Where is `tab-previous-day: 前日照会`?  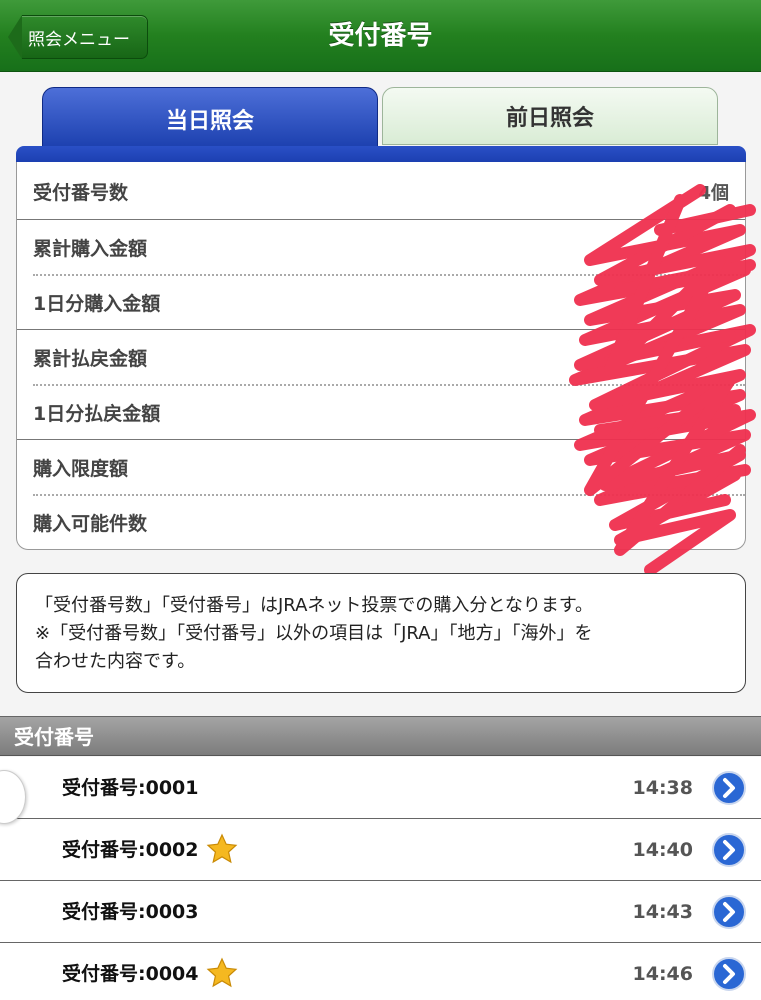 tab-previous-day: 前日照会 is located at coordinates (550, 116).